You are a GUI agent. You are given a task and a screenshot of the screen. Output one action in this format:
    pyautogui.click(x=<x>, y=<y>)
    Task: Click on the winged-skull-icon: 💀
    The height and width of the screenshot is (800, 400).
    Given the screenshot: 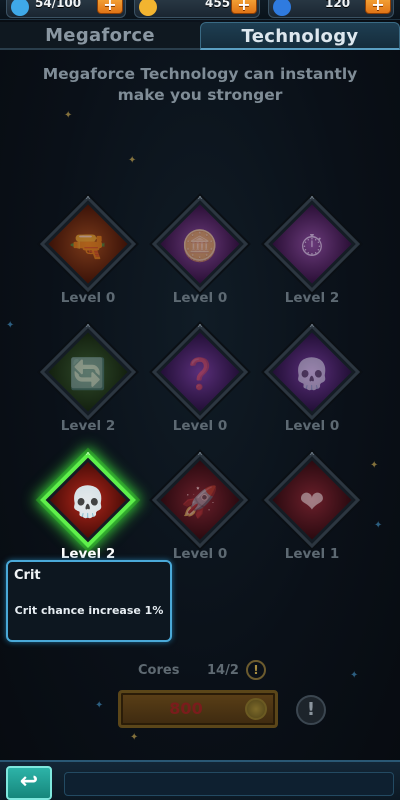 What is the action you would take?
    pyautogui.click(x=312, y=374)
    